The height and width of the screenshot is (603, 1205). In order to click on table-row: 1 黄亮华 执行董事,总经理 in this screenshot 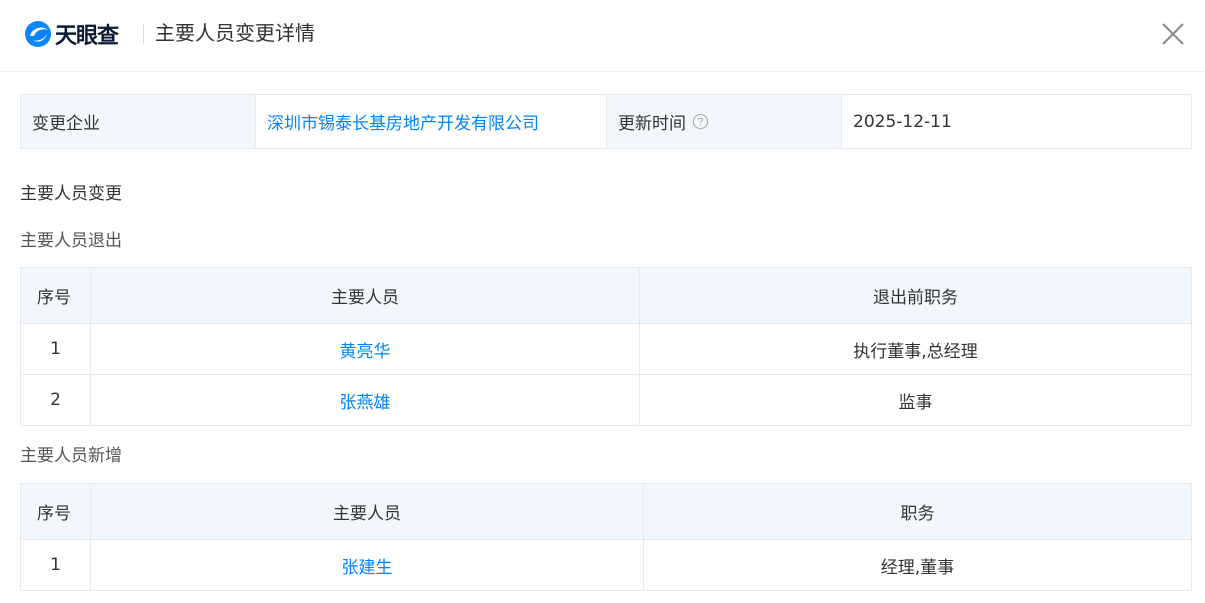, I will do `click(606, 349)`.